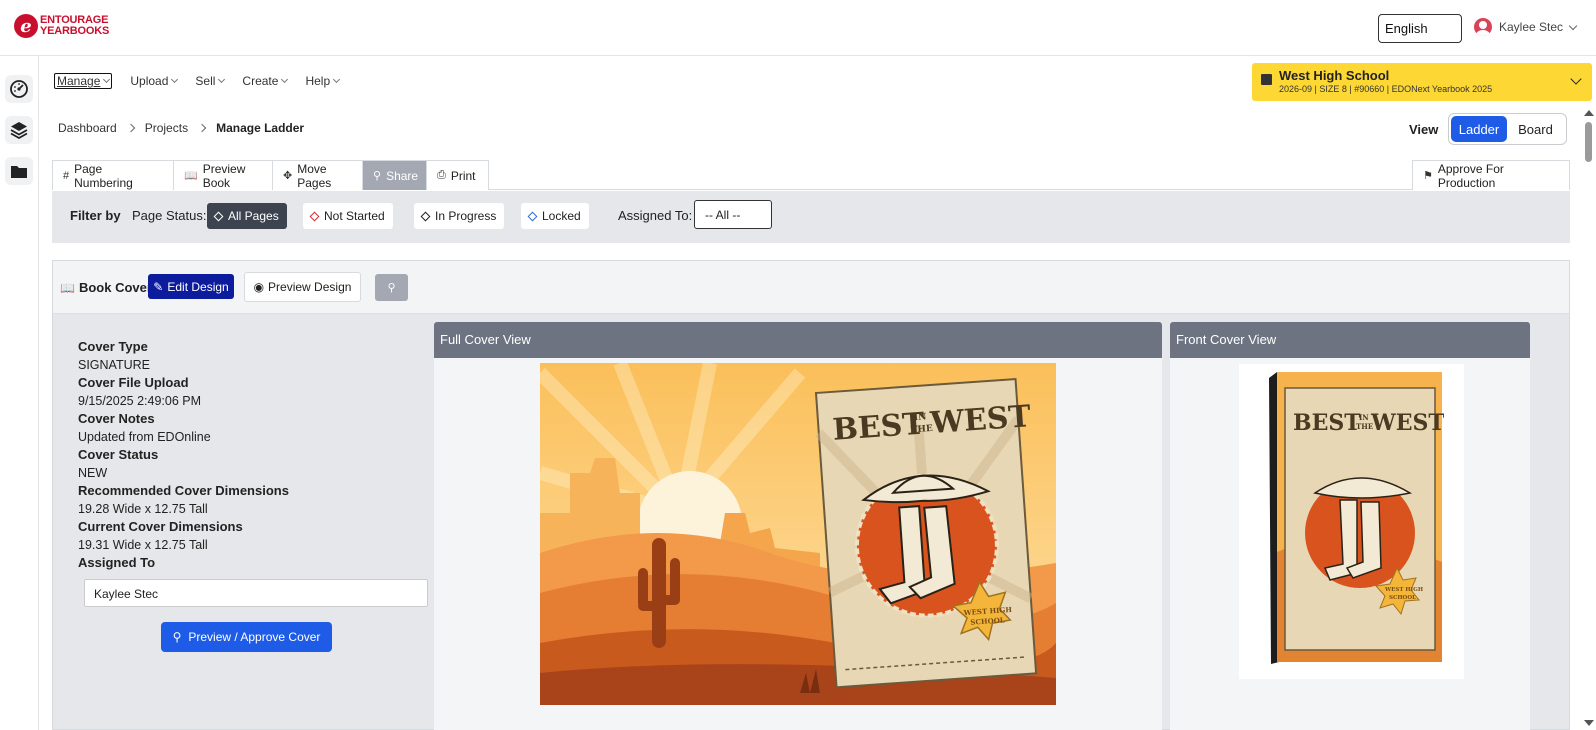  What do you see at coordinates (210, 81) in the screenshot?
I see `menu-sell: Sell` at bounding box center [210, 81].